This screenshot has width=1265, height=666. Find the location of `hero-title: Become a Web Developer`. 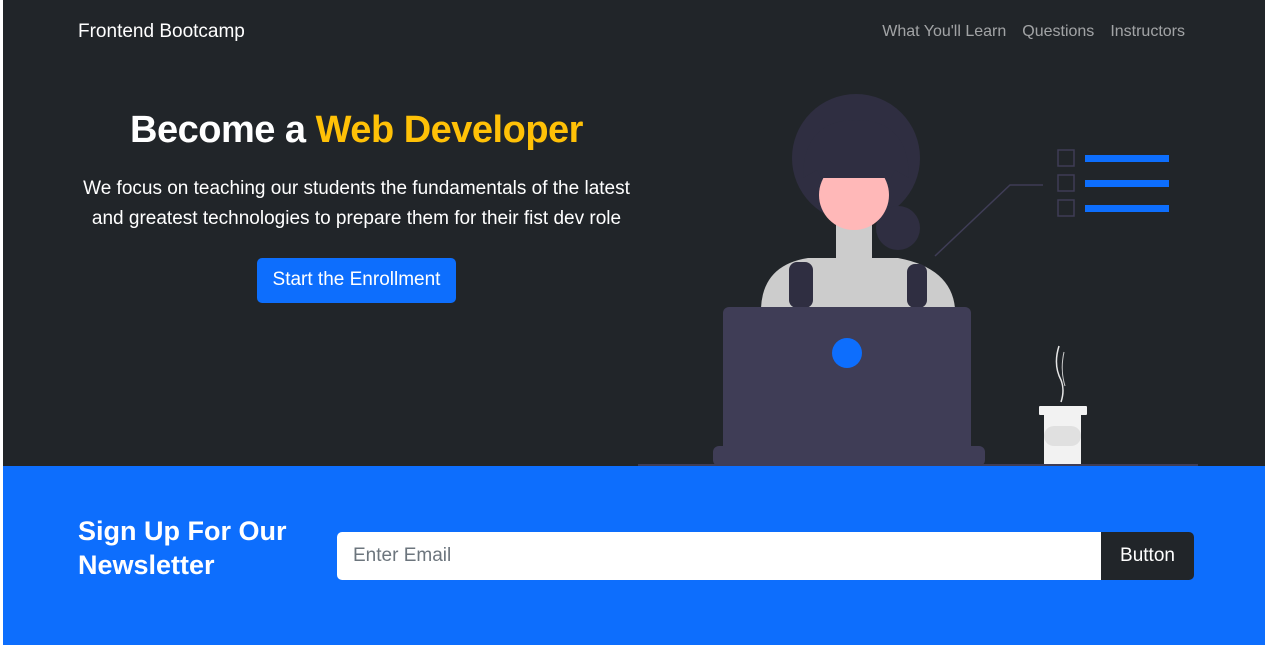

hero-title: Become a Web Developer is located at coordinates (356, 130).